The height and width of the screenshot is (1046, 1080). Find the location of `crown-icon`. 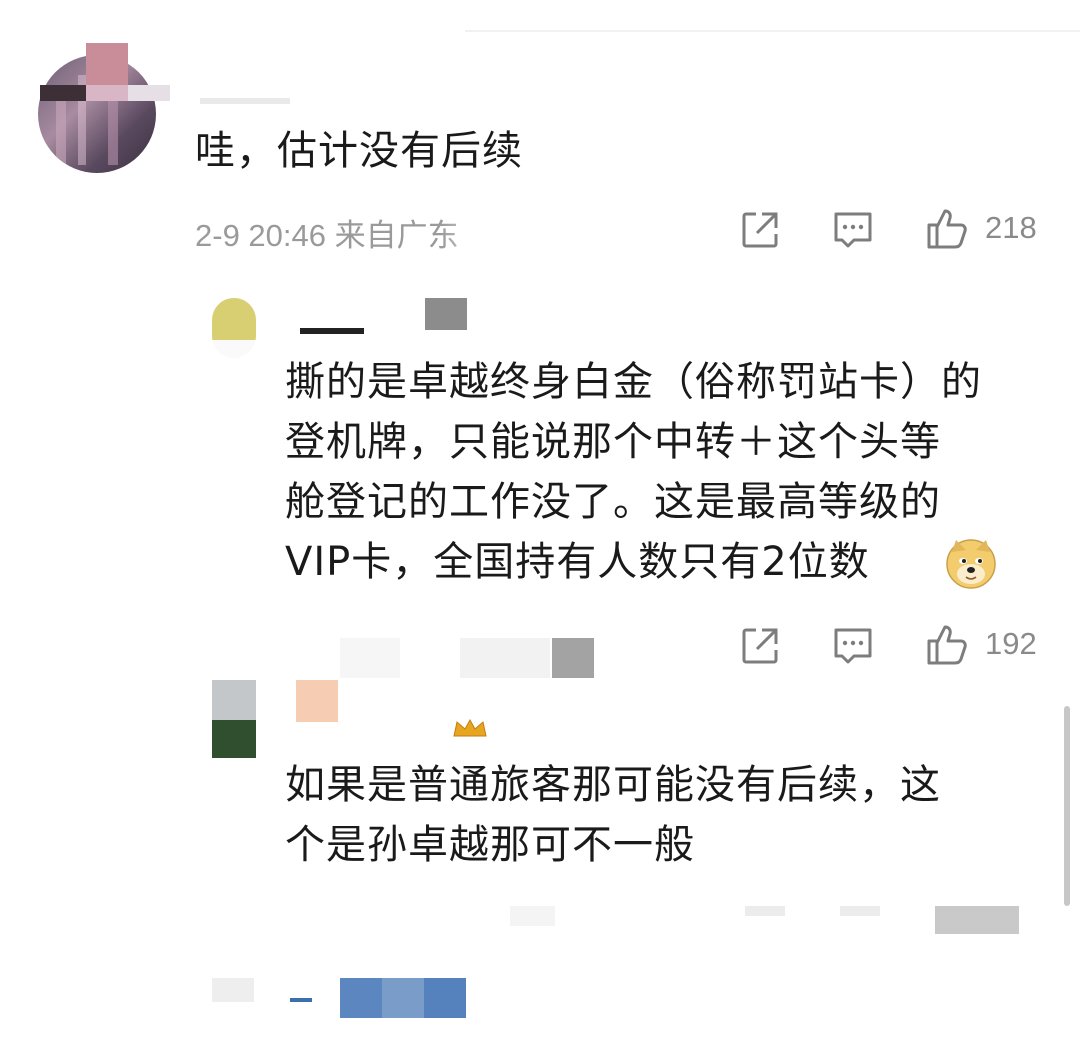

crown-icon is located at coordinates (470, 728).